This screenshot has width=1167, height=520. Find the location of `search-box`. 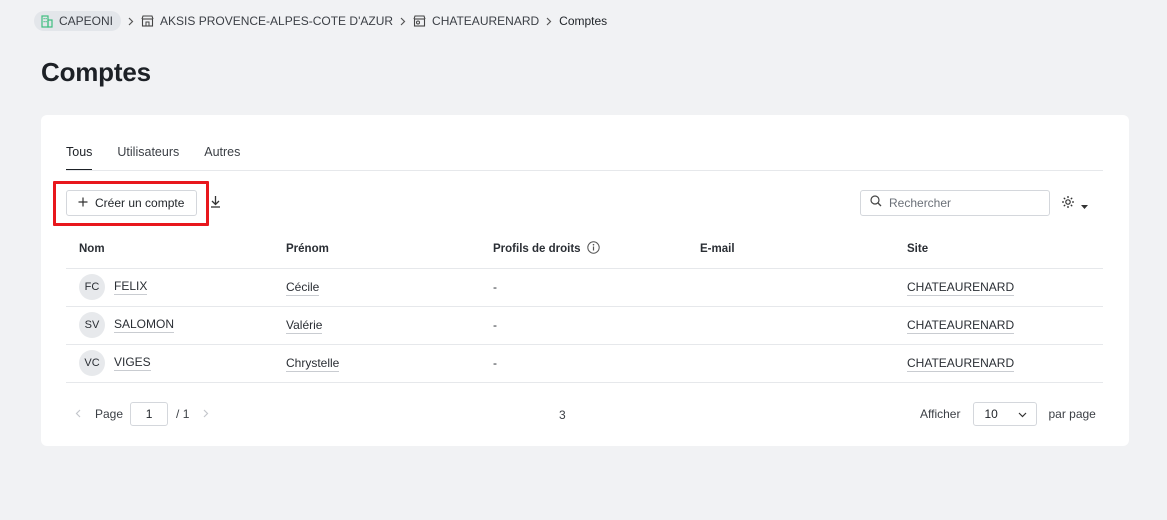

search-box is located at coordinates (955, 203).